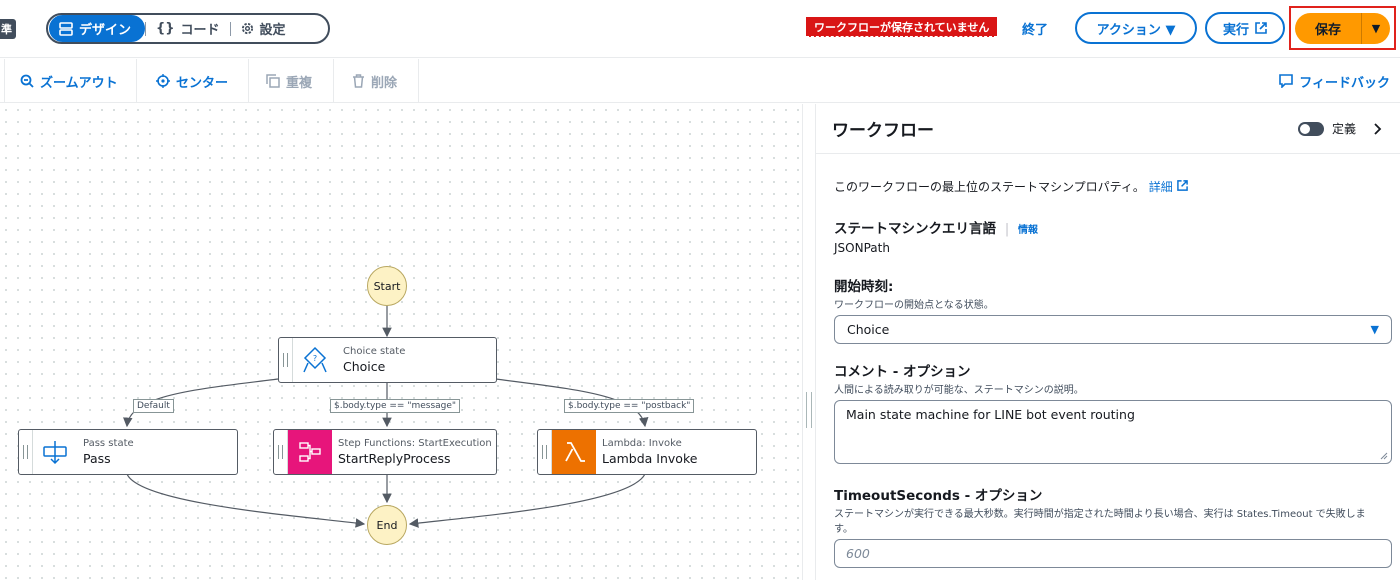 This screenshot has height=580, width=1400. I want to click on start-at-field: 開始時刻: ワークフローの開始点となる状態。 Choice ▼, so click(1113, 309).